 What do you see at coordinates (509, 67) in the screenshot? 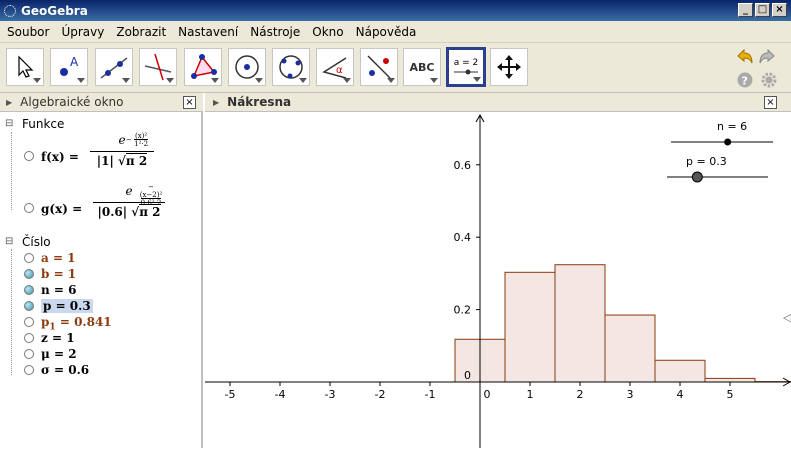
I see `move-graphics-tool` at bounding box center [509, 67].